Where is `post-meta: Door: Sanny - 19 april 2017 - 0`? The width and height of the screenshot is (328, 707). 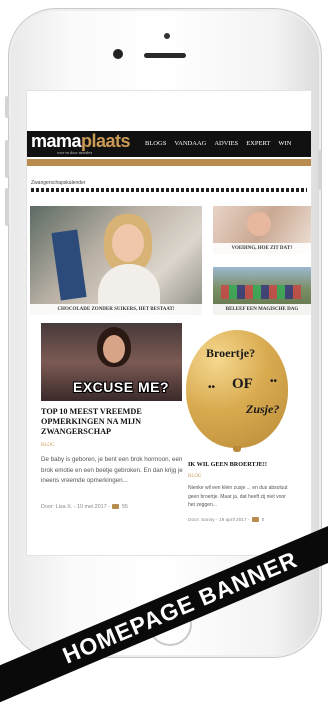
post-meta: Door: Sanny - 19 april 2017 - 0 is located at coordinates (226, 520).